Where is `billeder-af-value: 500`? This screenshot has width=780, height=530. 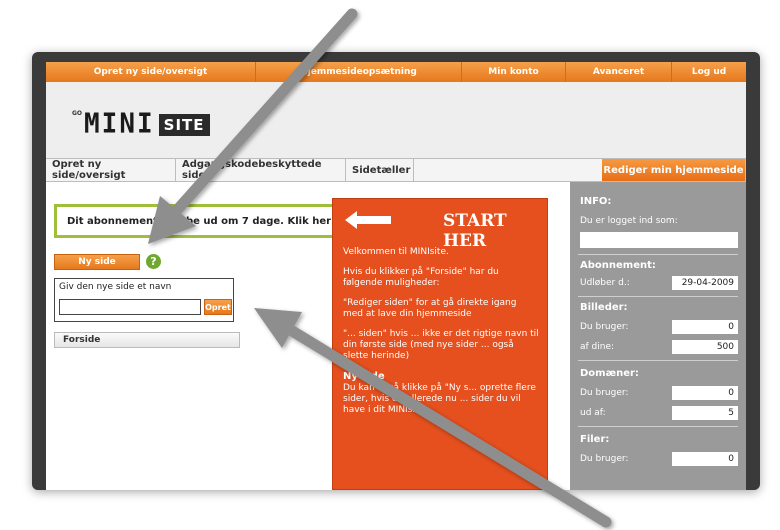 billeder-af-value: 500 is located at coordinates (705, 347).